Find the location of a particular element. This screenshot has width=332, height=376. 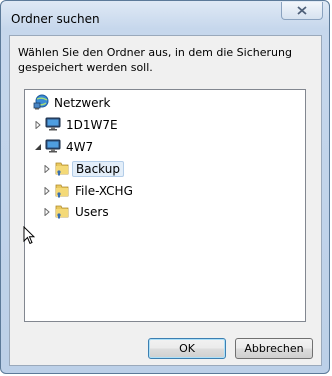

tree-item-label: 1D1W7E is located at coordinates (92, 125).